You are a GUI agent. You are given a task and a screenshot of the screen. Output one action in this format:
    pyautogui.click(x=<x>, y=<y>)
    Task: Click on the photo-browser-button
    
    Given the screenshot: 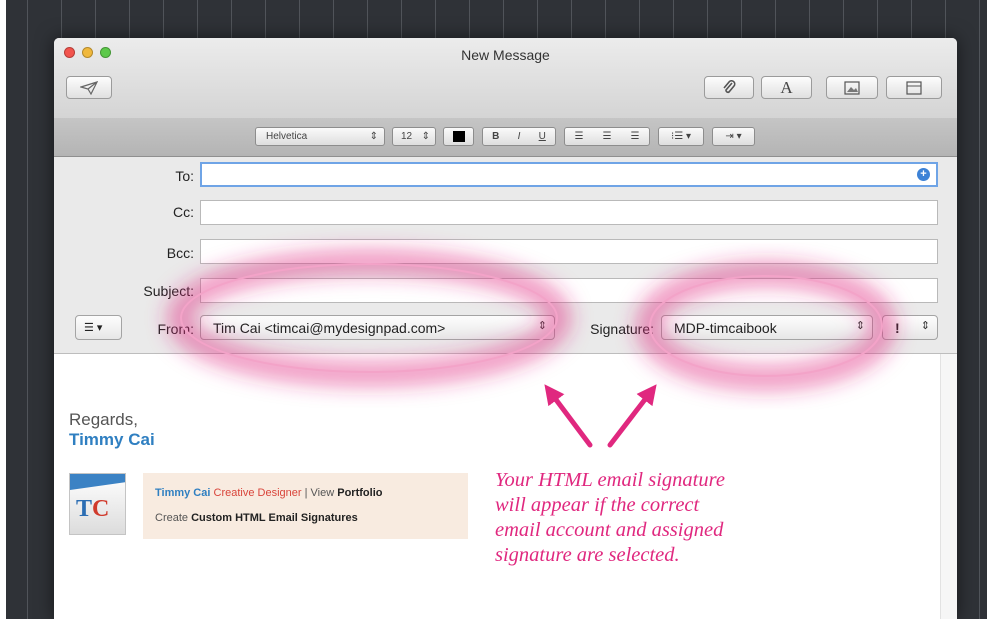 What is the action you would take?
    pyautogui.click(x=852, y=87)
    